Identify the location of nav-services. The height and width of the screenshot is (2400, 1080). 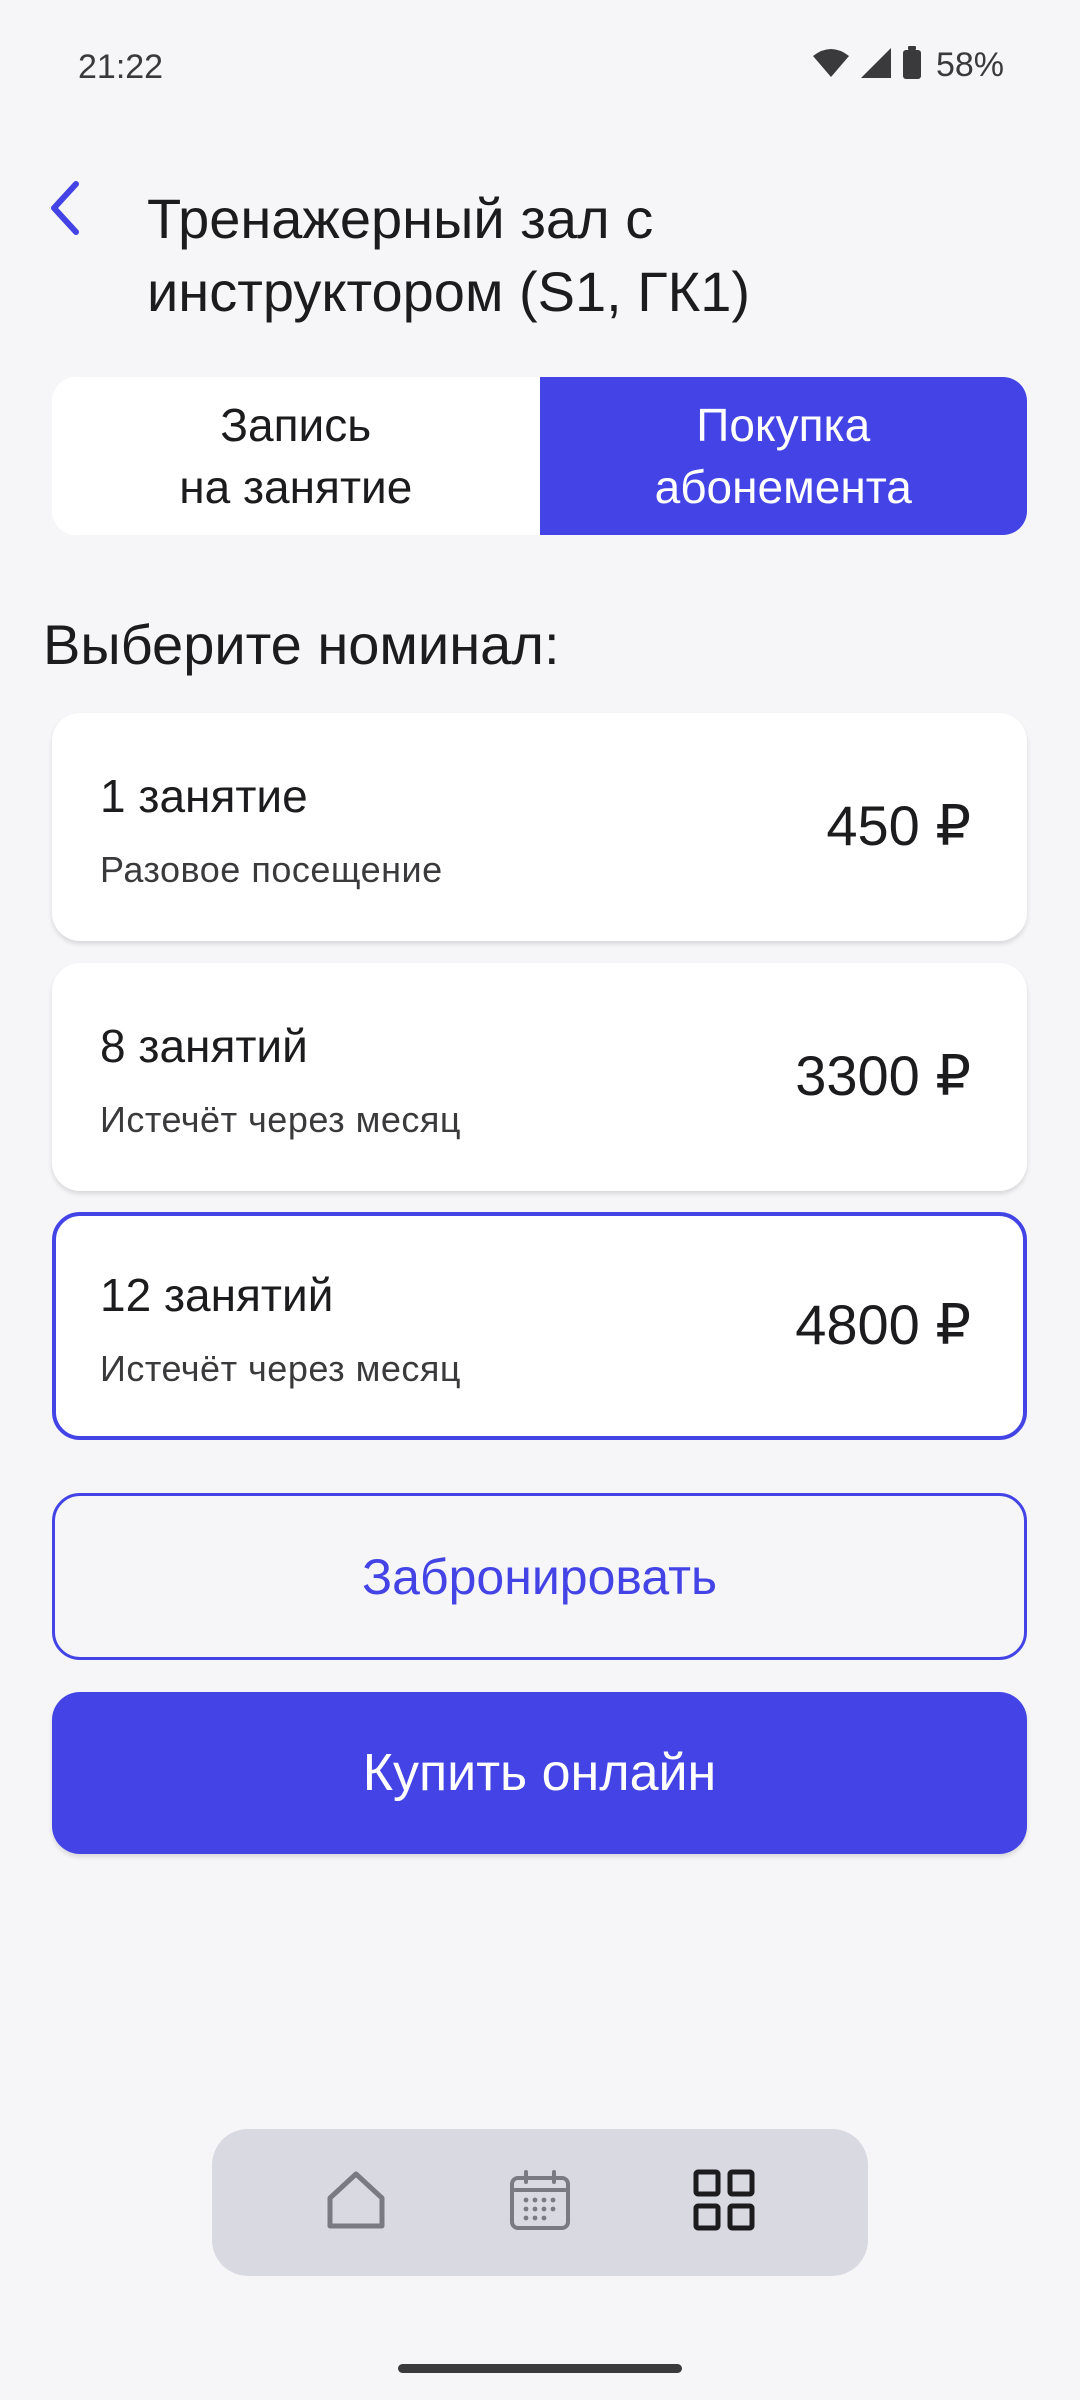
(724, 2203).